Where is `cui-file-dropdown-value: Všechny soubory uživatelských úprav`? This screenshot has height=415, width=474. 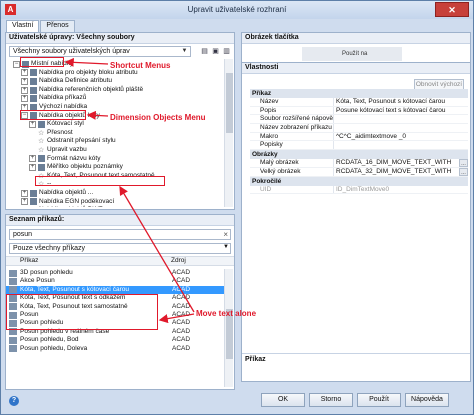
cui-file-dropdown-value: Všechny soubory uživatelských úprav is located at coordinates (71, 51).